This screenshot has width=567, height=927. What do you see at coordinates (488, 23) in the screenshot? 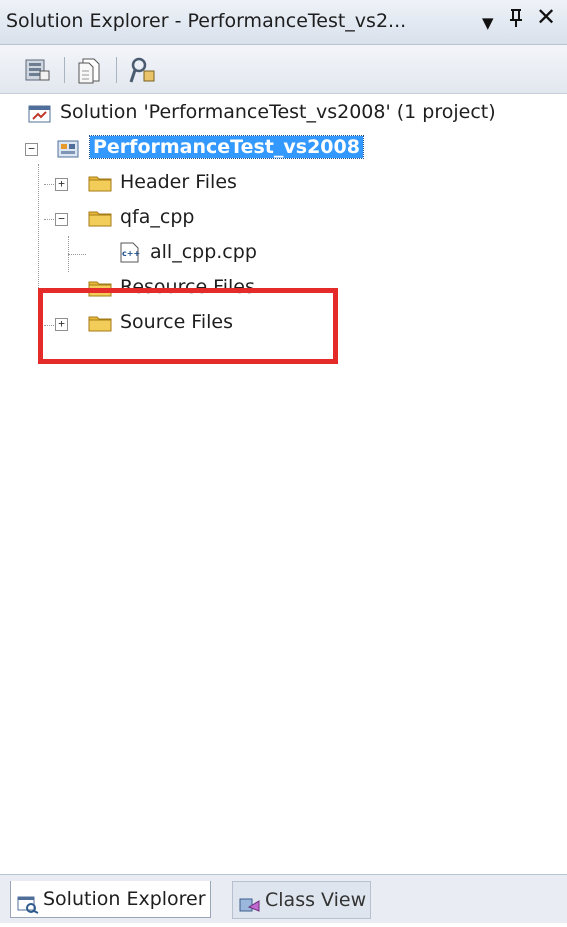
I see `window-position-dropdown-icon: ▼` at bounding box center [488, 23].